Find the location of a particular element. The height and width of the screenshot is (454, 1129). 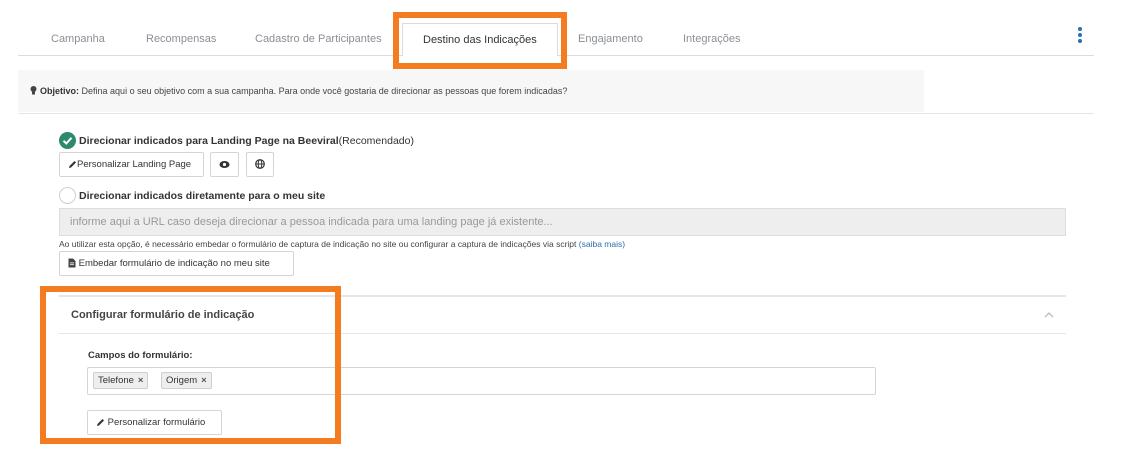

file-icon is located at coordinates (72, 263).